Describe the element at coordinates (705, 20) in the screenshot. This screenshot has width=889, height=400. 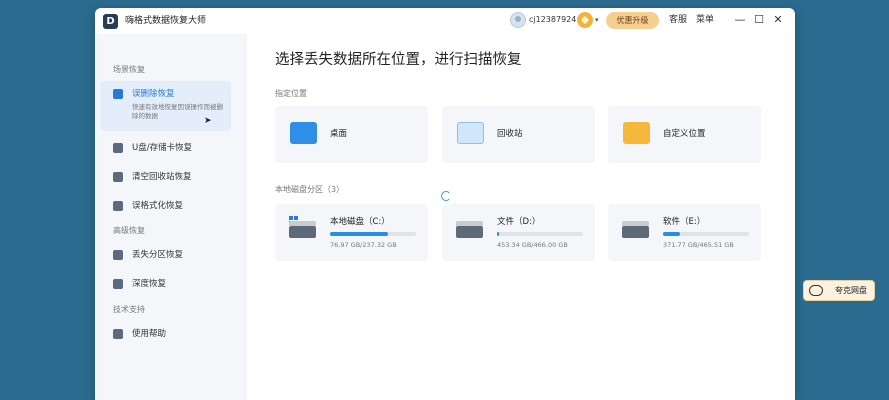
I see `menu-link: 菜单` at that location.